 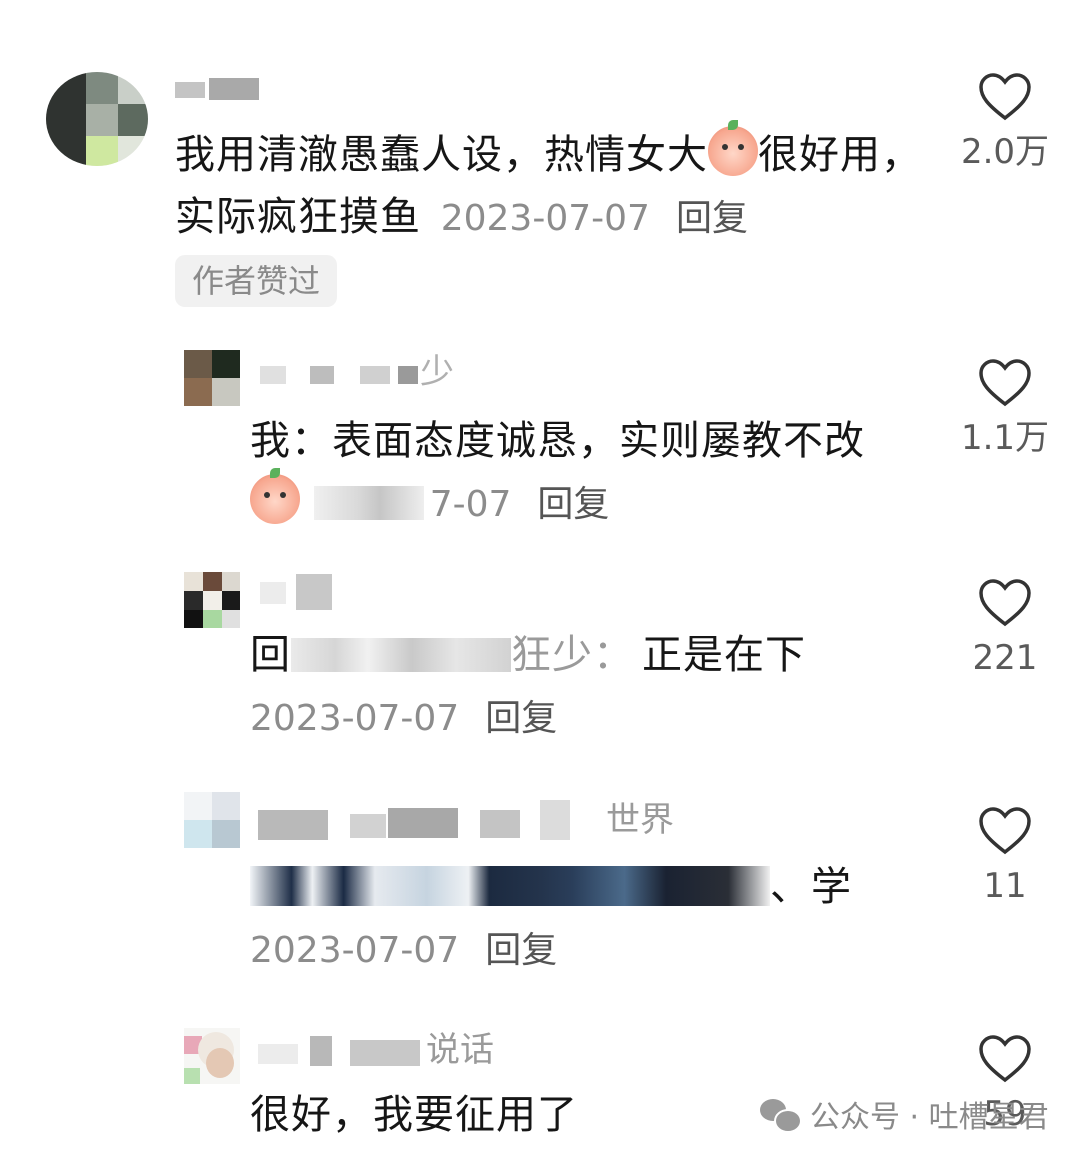 What do you see at coordinates (275, 496) in the screenshot?
I see `peek-emoji-icon` at bounding box center [275, 496].